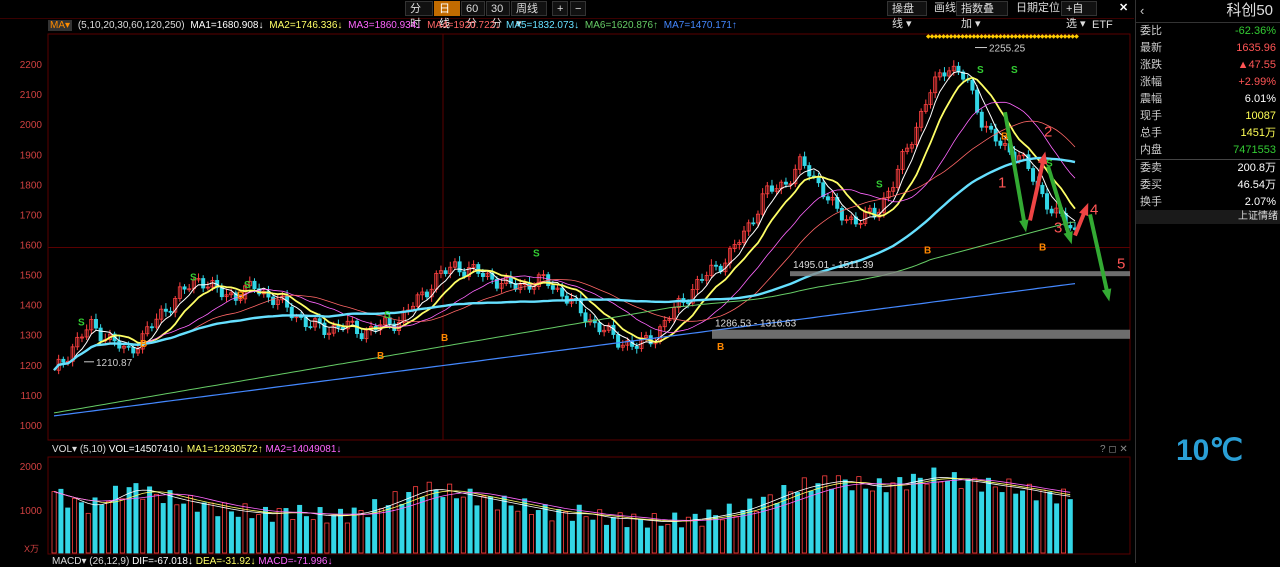 The image size is (1280, 567). Describe the element at coordinates (1121, 264) in the screenshot. I see `wave-label: 5` at that location.